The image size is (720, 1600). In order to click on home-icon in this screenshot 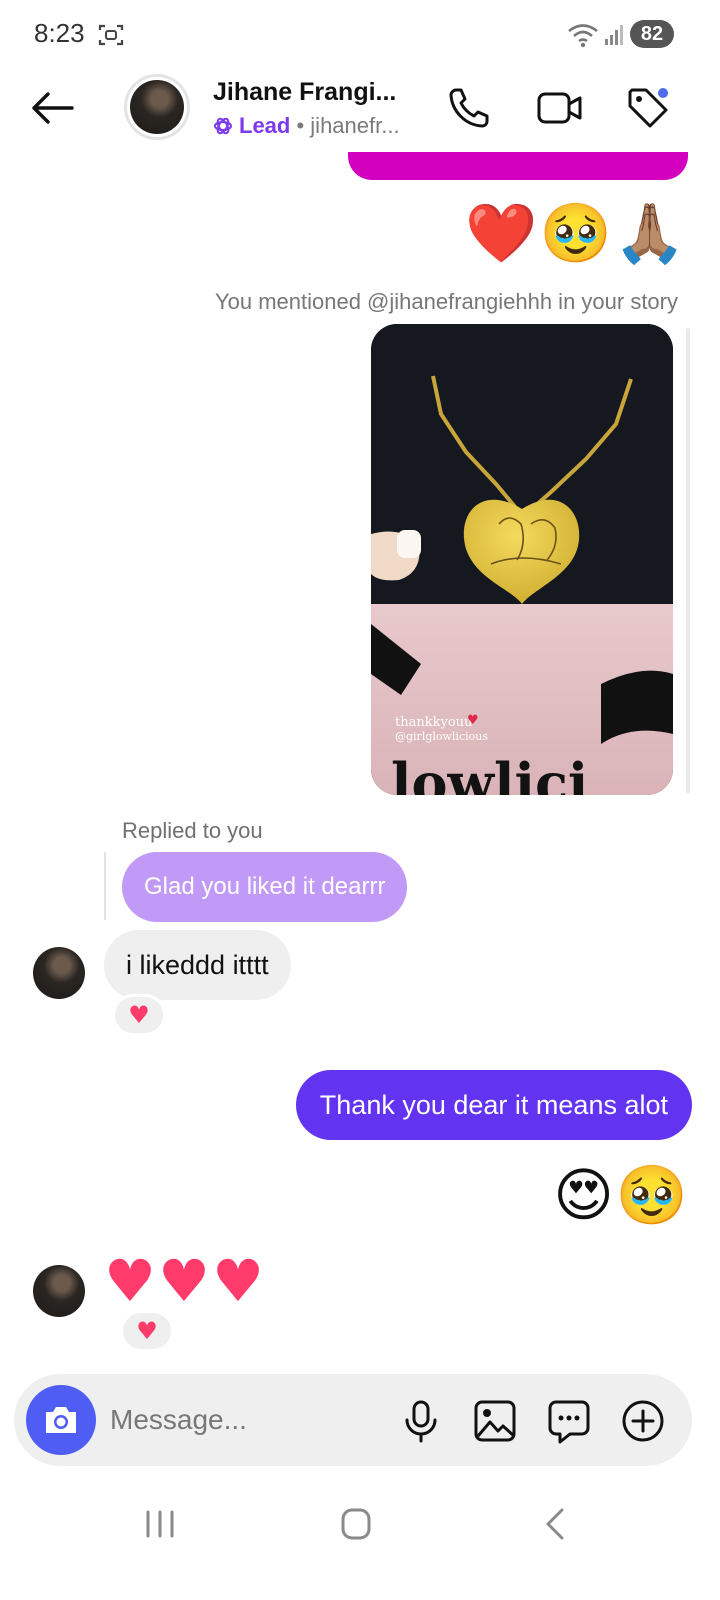, I will do `click(356, 1524)`.